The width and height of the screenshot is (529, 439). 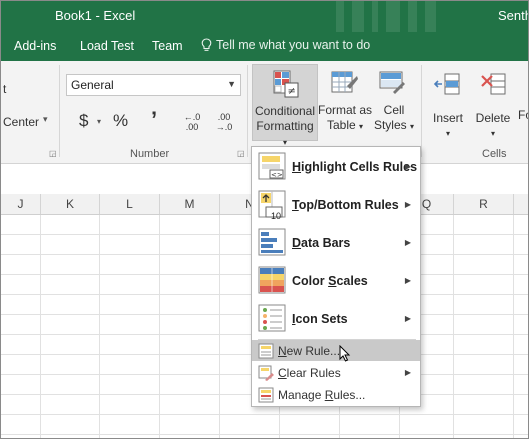 What do you see at coordinates (392, 82) in the screenshot?
I see `cell-styles-icon` at bounding box center [392, 82].